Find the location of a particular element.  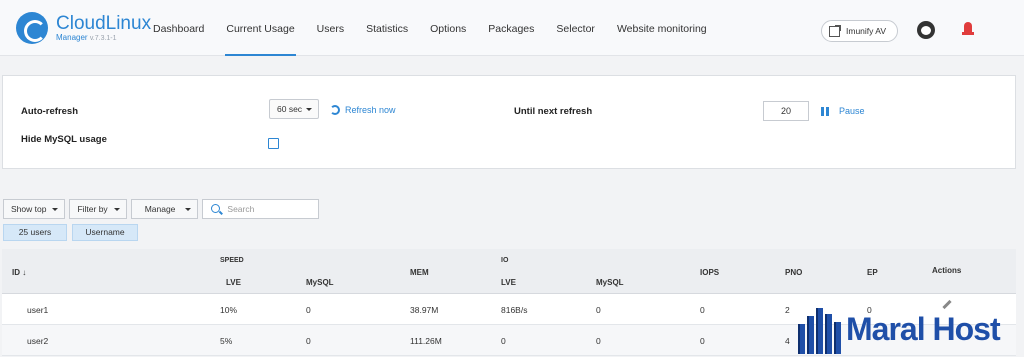

until-next-refresh-label: Until next refresh is located at coordinates (553, 111).